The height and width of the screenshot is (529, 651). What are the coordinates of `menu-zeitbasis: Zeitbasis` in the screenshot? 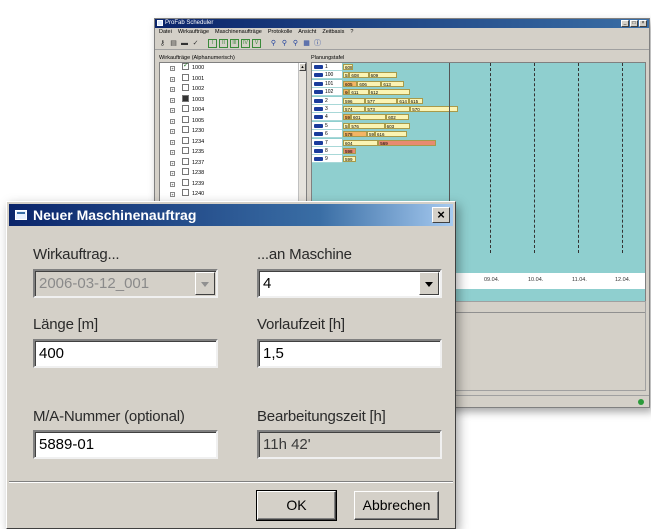 It's located at (333, 32).